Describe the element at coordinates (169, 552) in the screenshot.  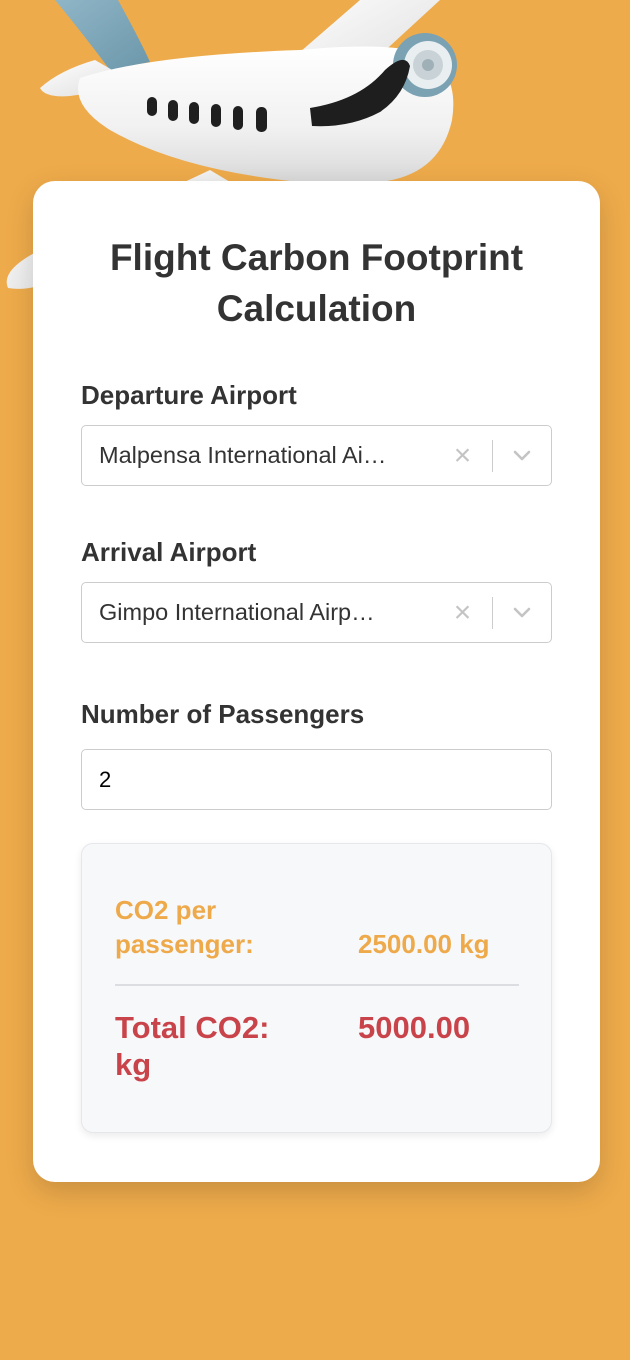
I see `arrival-airport-label: Arrival Airport` at that location.